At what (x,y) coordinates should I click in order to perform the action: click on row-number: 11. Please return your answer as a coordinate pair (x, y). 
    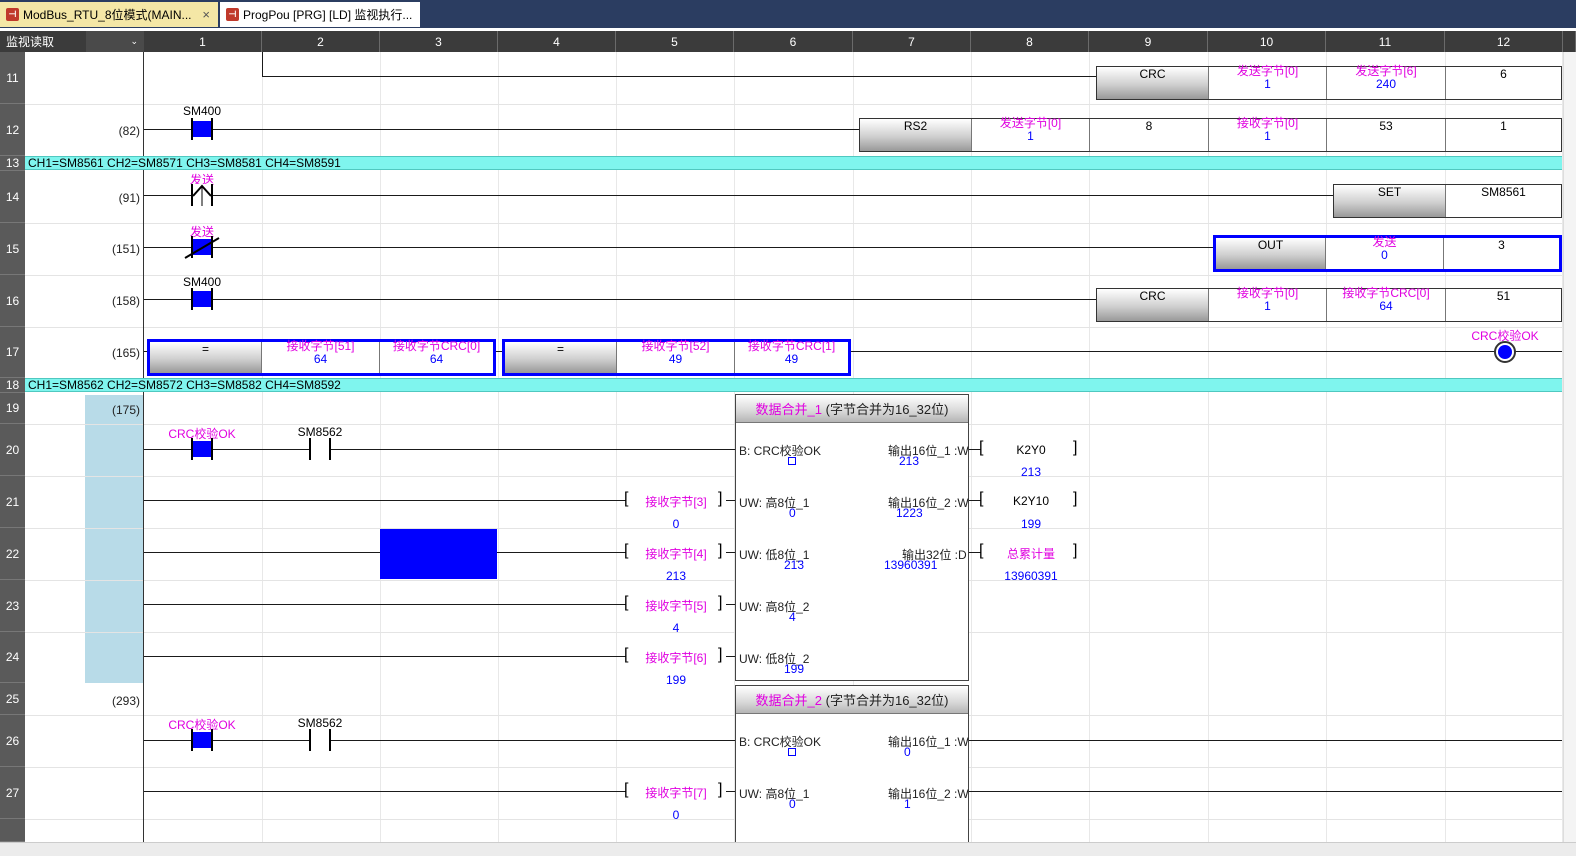
    Looking at the image, I should click on (12, 78).